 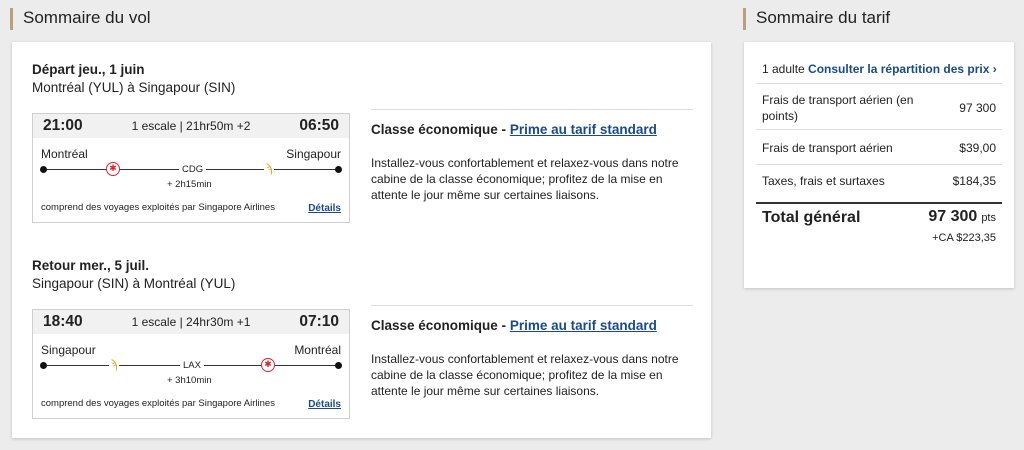 What do you see at coordinates (317, 350) in the screenshot?
I see `destination-city: Montréal` at bounding box center [317, 350].